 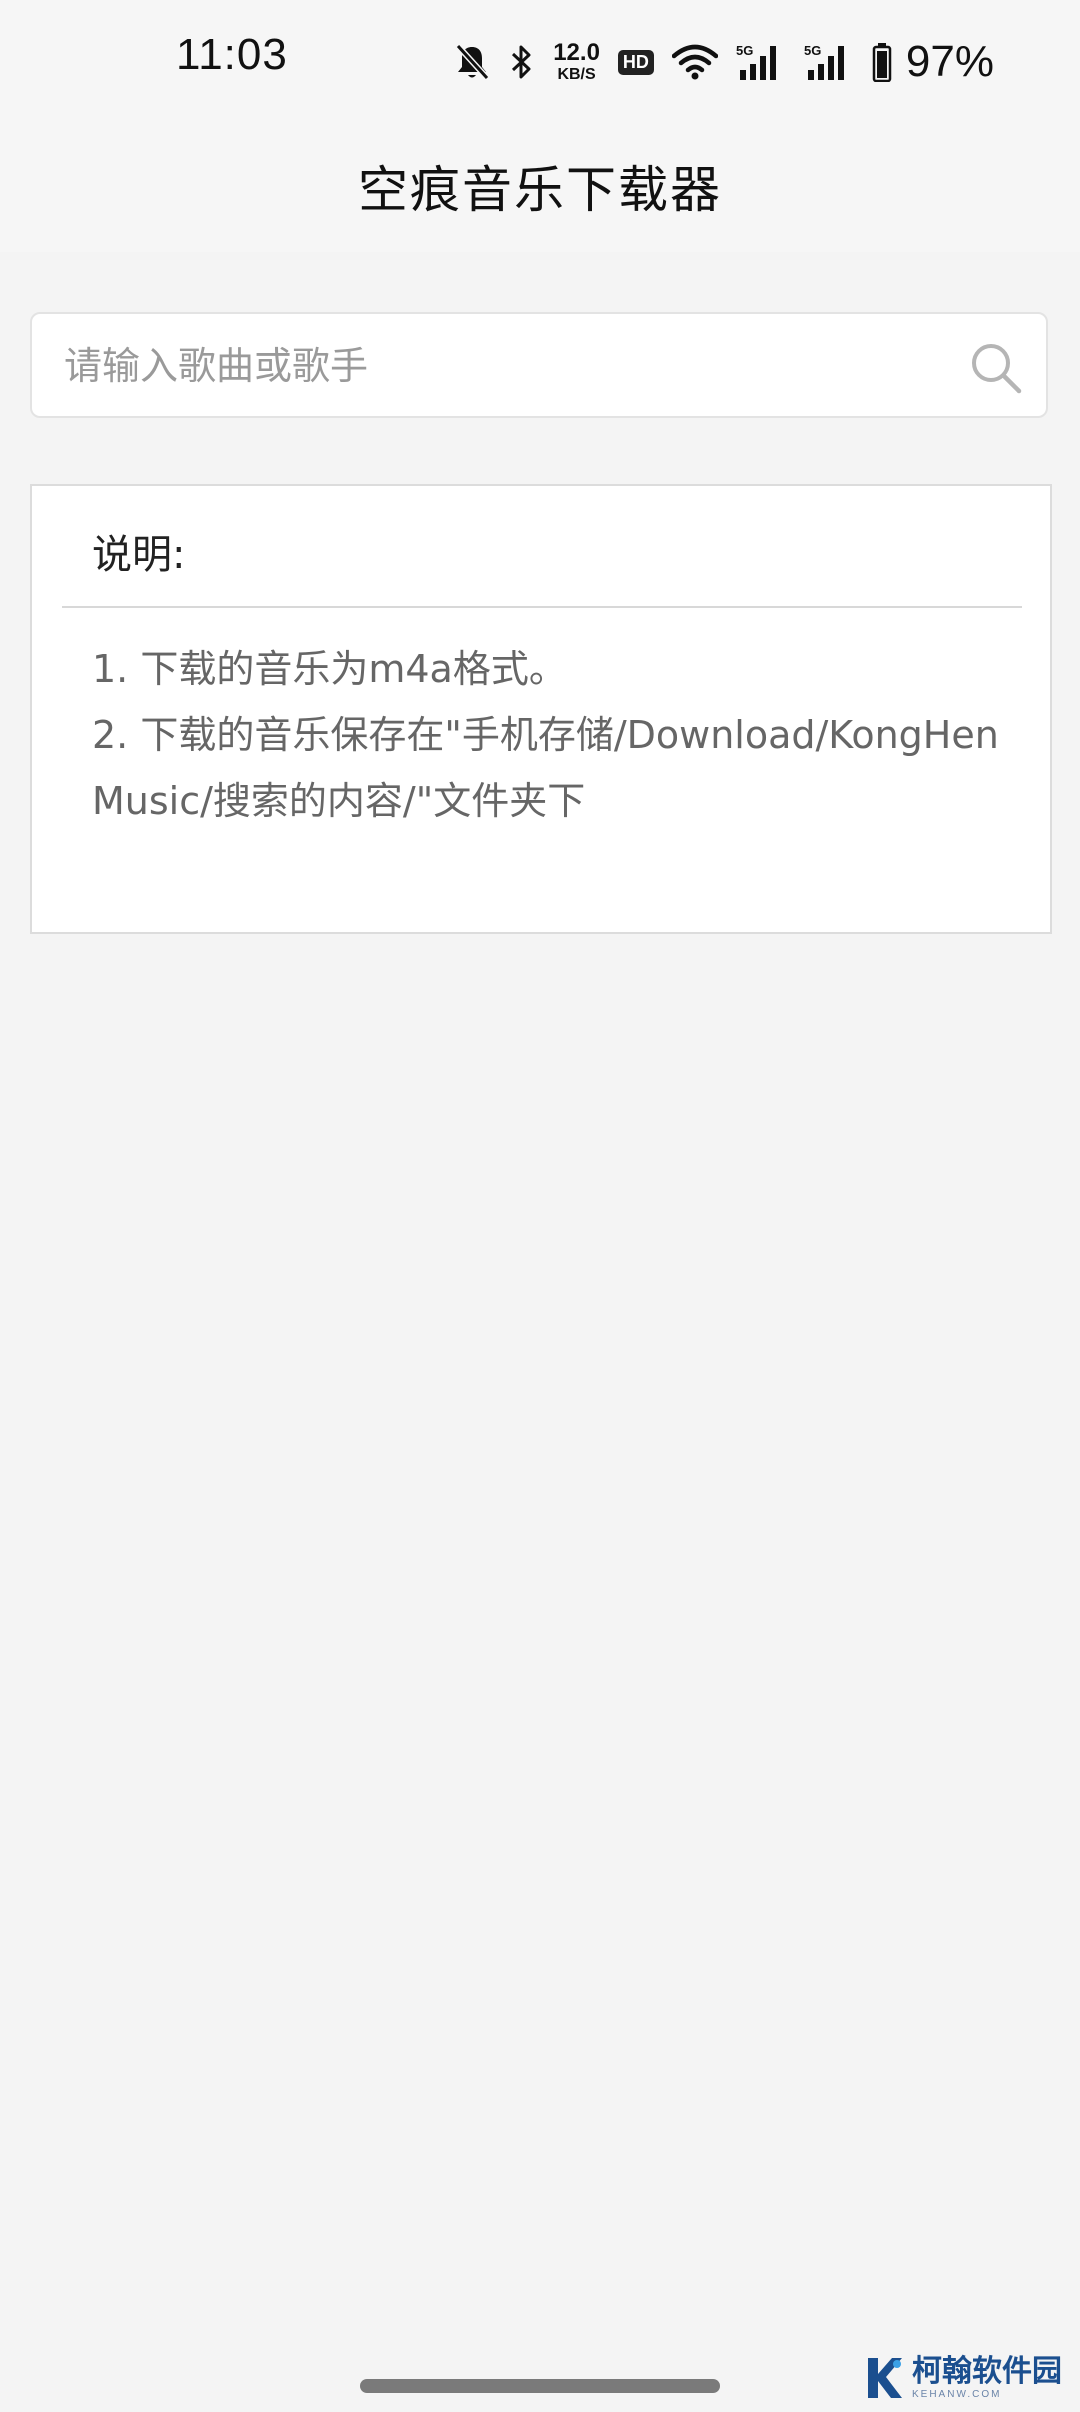 I want to click on search-box, so click(x=539, y=365).